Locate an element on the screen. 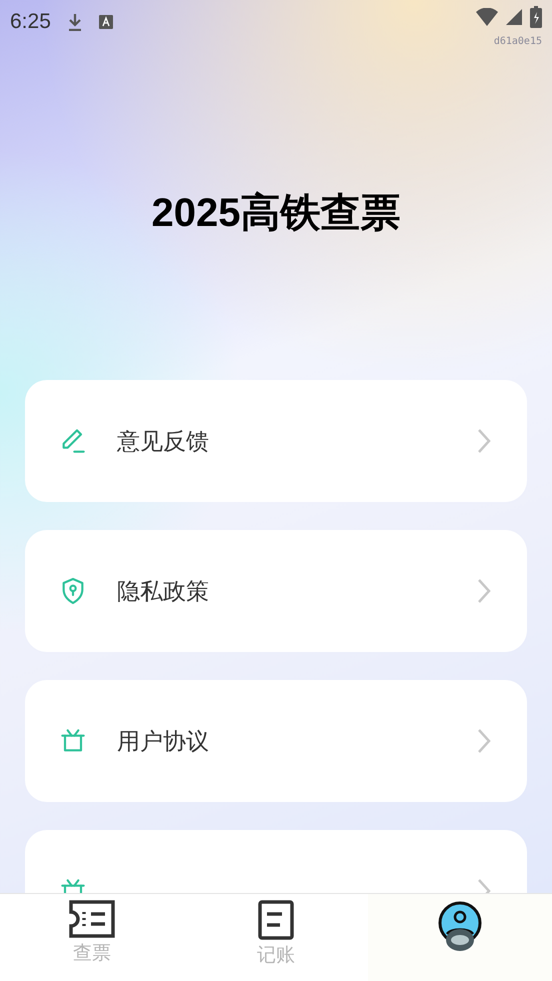 Image resolution: width=552 pixels, height=981 pixels. menu-item: 用户协议 is located at coordinates (276, 741).